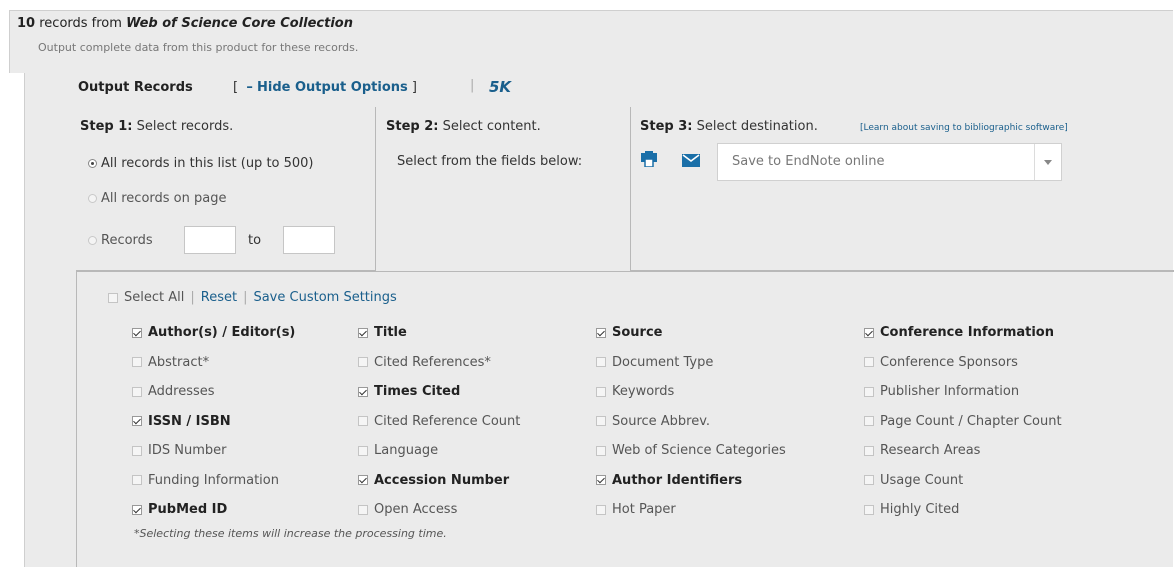 The width and height of the screenshot is (1174, 567). I want to click on records-to-input, so click(309, 240).